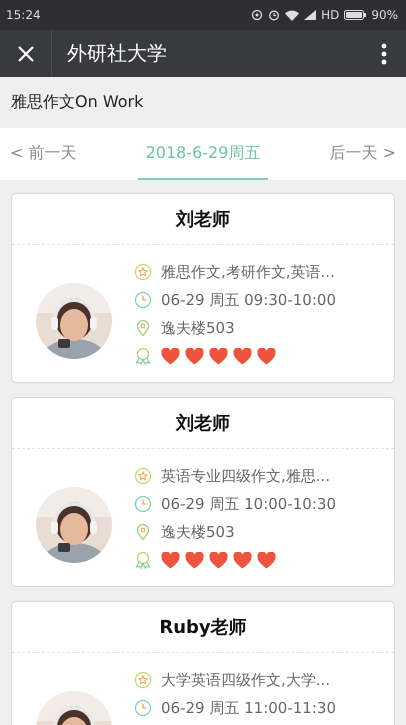 Image resolution: width=406 pixels, height=725 pixels. What do you see at coordinates (355, 15) in the screenshot?
I see `battery-icon` at bounding box center [355, 15].